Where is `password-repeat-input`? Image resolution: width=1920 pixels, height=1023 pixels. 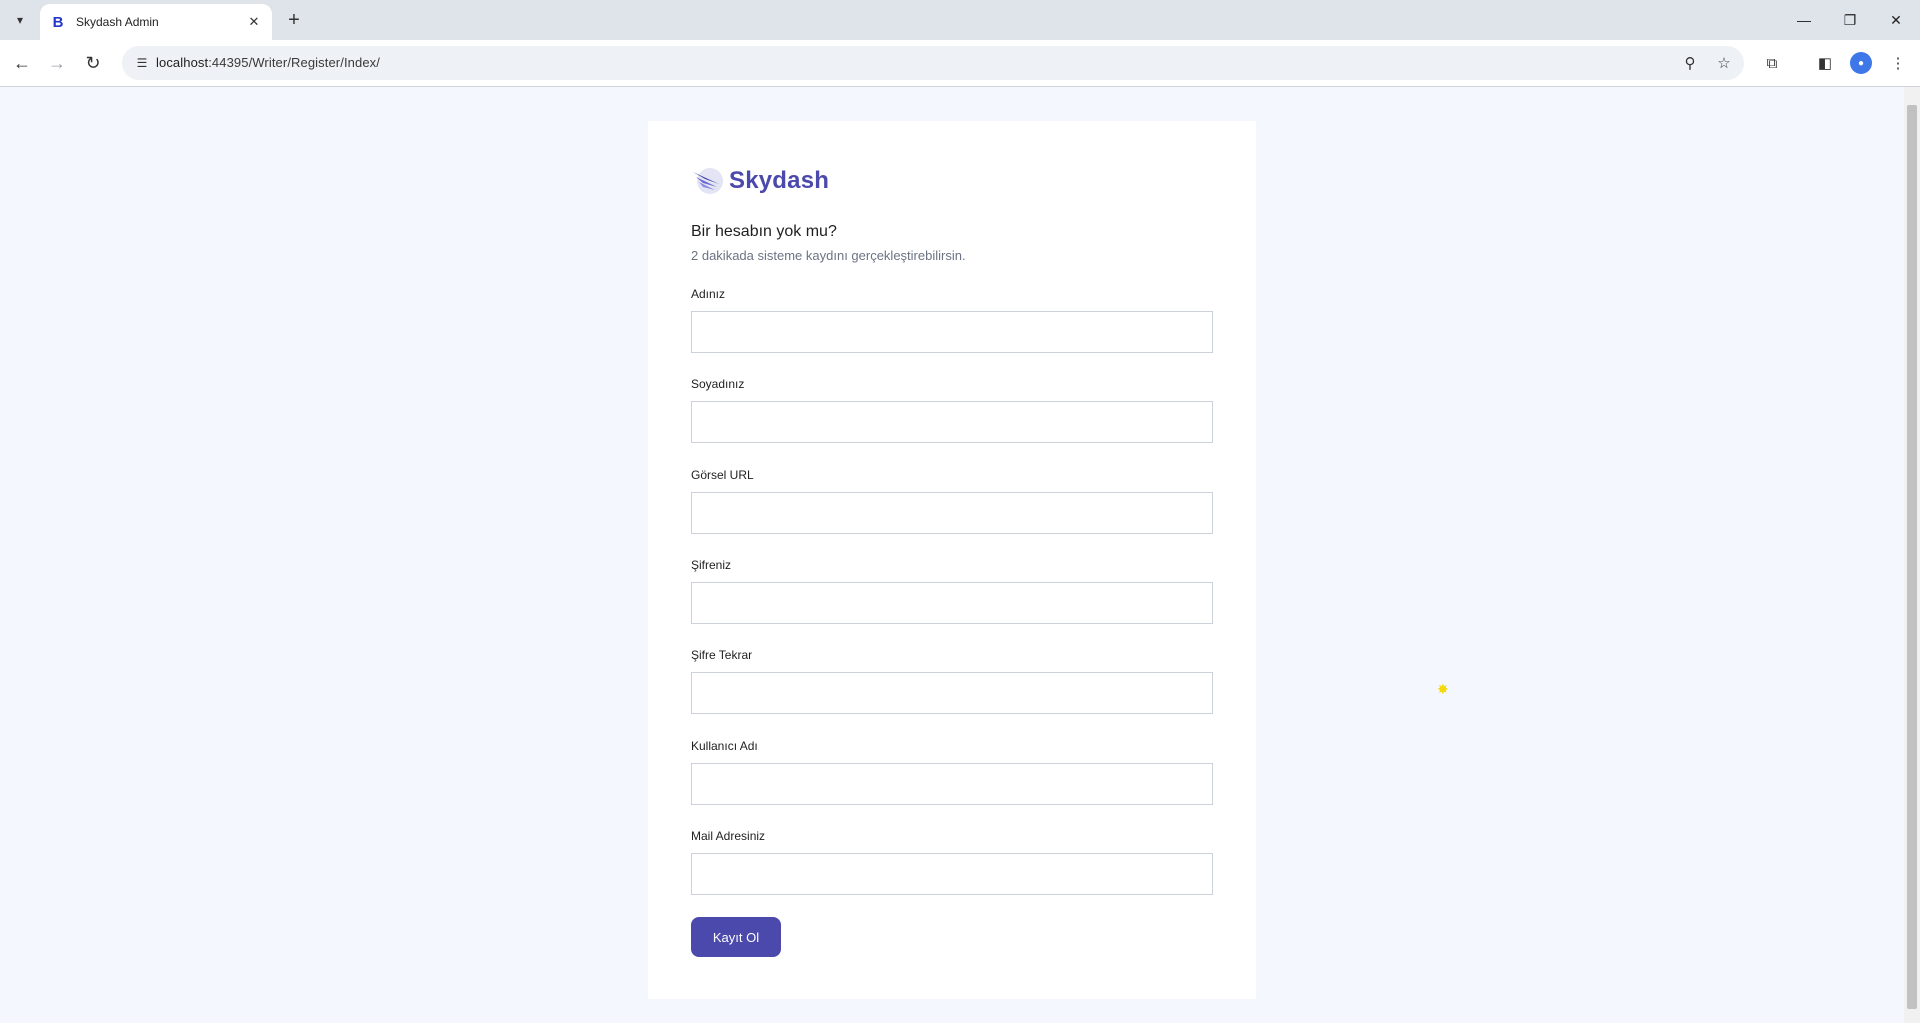
password-repeat-input is located at coordinates (952, 693).